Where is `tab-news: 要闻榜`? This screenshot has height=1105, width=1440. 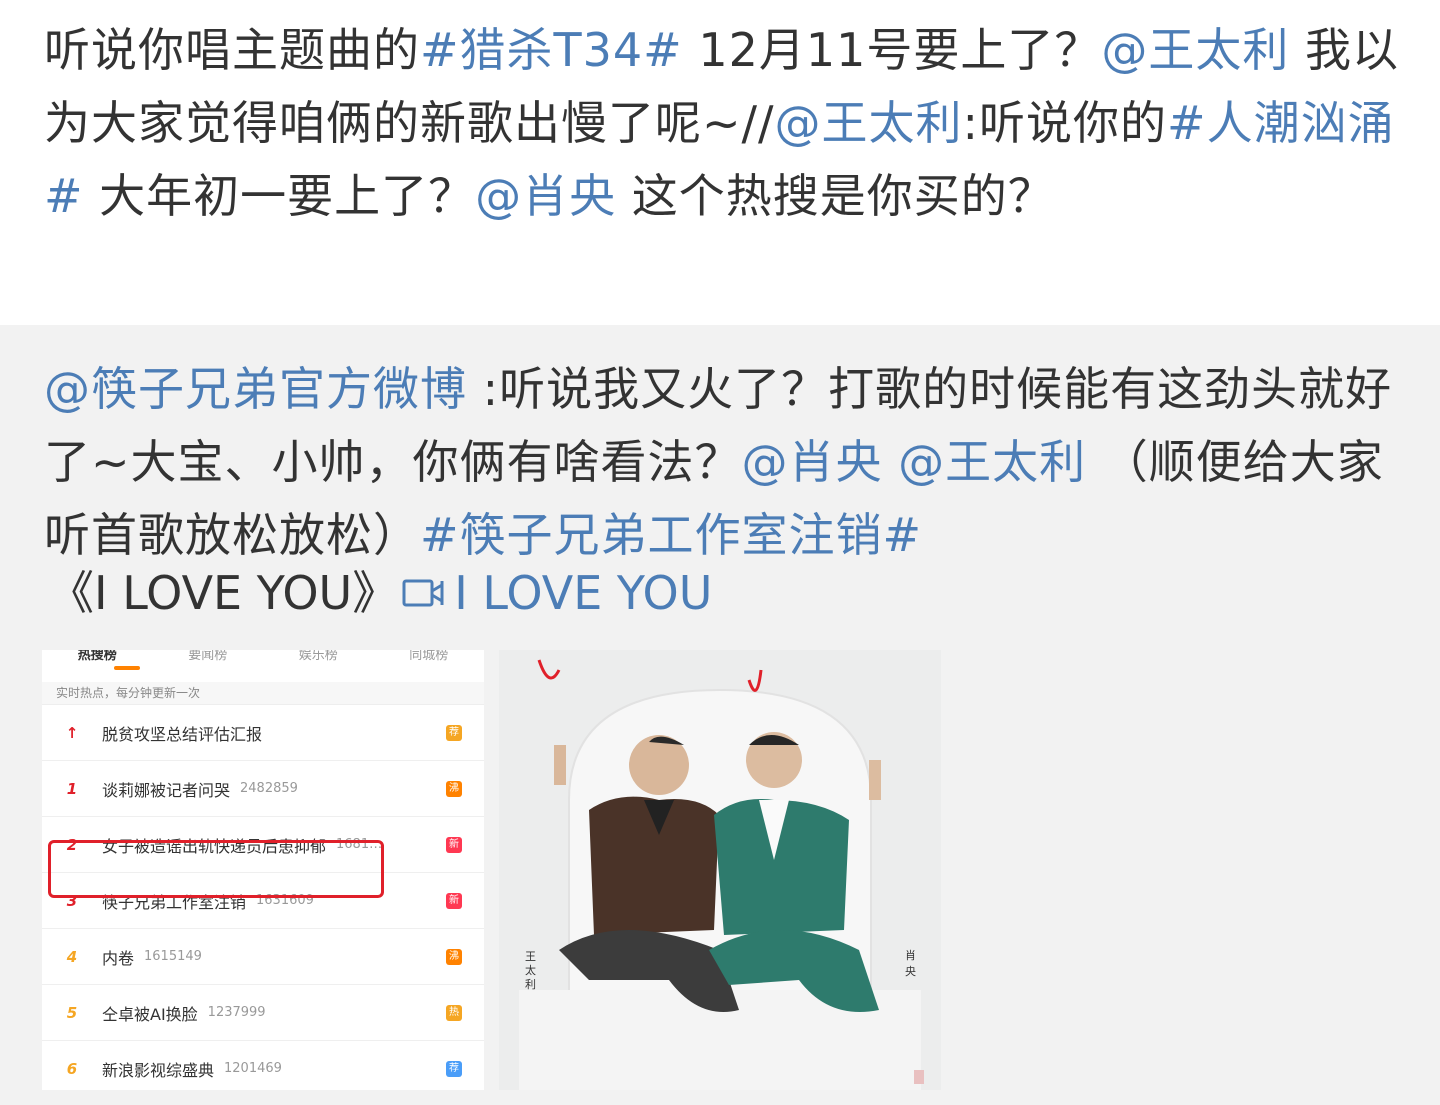
tab-news: 要闻榜 is located at coordinates (208, 656).